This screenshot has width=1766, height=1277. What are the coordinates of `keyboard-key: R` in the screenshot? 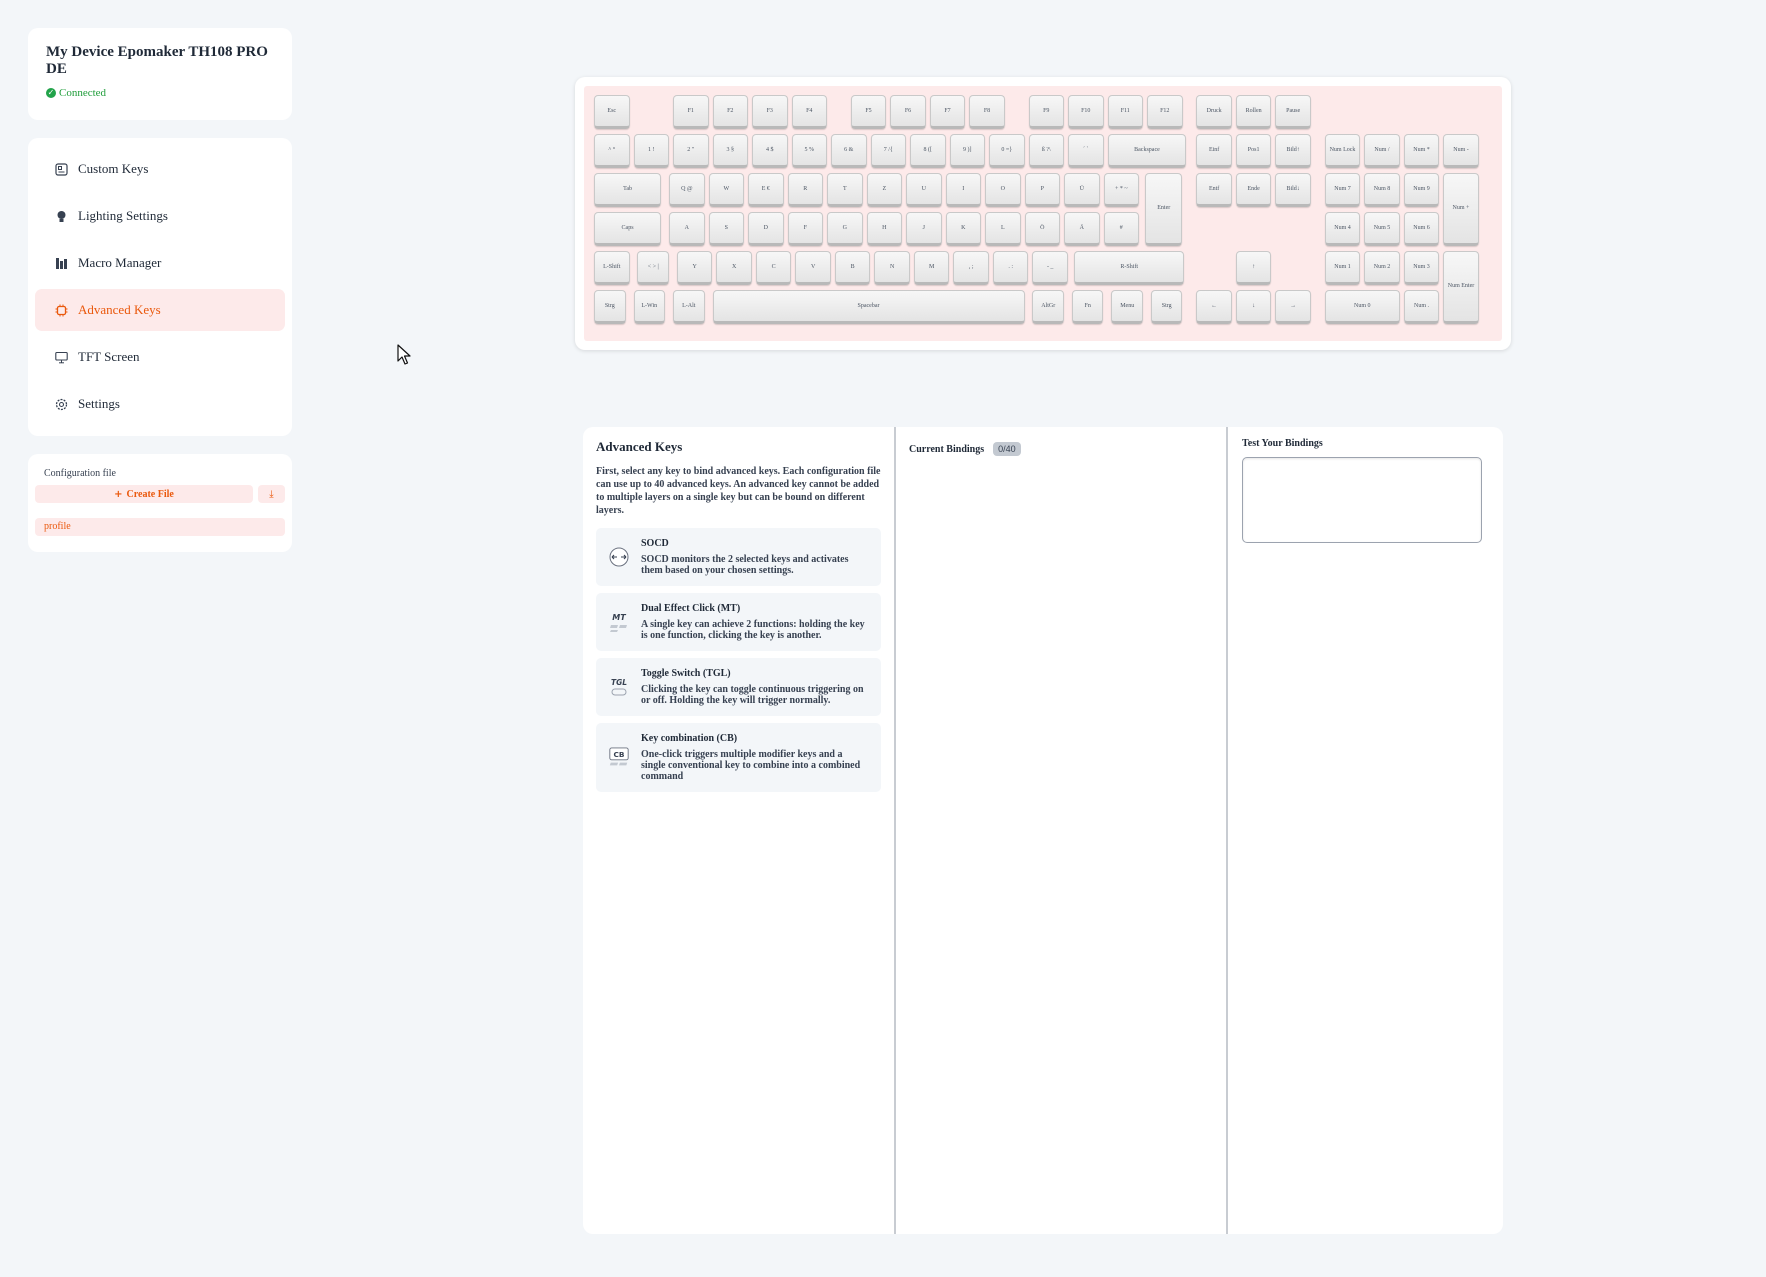 It's located at (805, 190).